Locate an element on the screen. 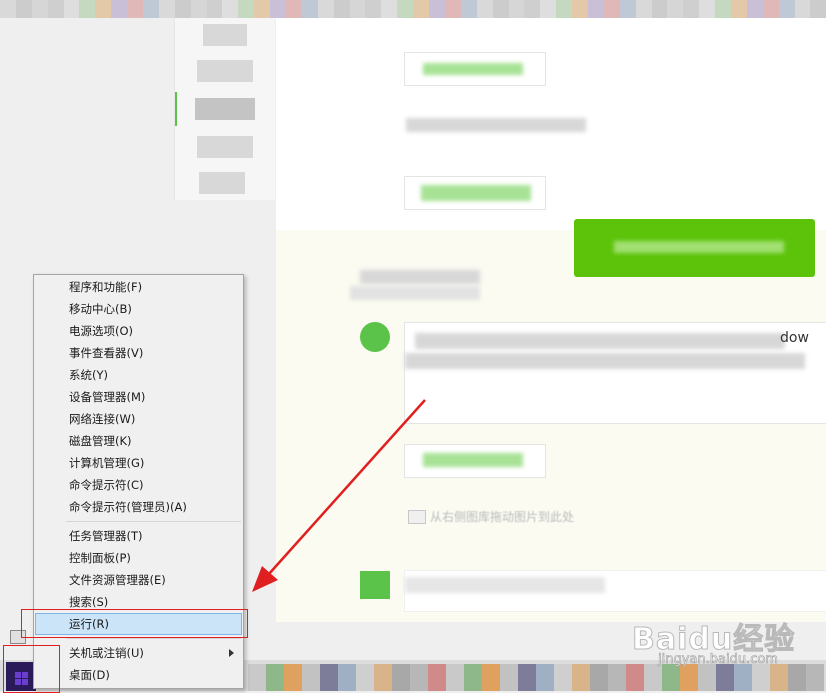 This screenshot has height=693, width=826. menu-item-mobility-center: 移动中心(B) is located at coordinates (138, 309).